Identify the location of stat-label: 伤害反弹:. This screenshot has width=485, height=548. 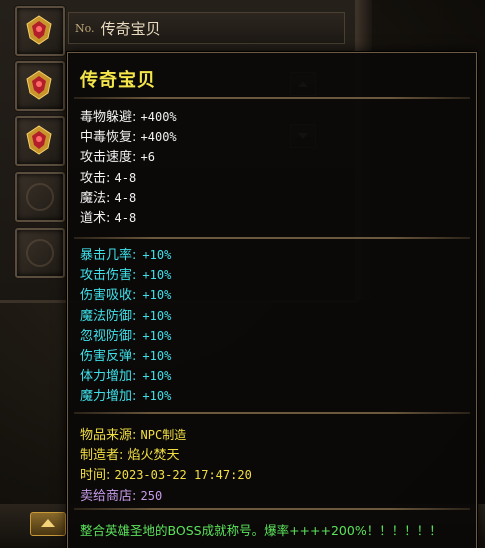
(108, 356).